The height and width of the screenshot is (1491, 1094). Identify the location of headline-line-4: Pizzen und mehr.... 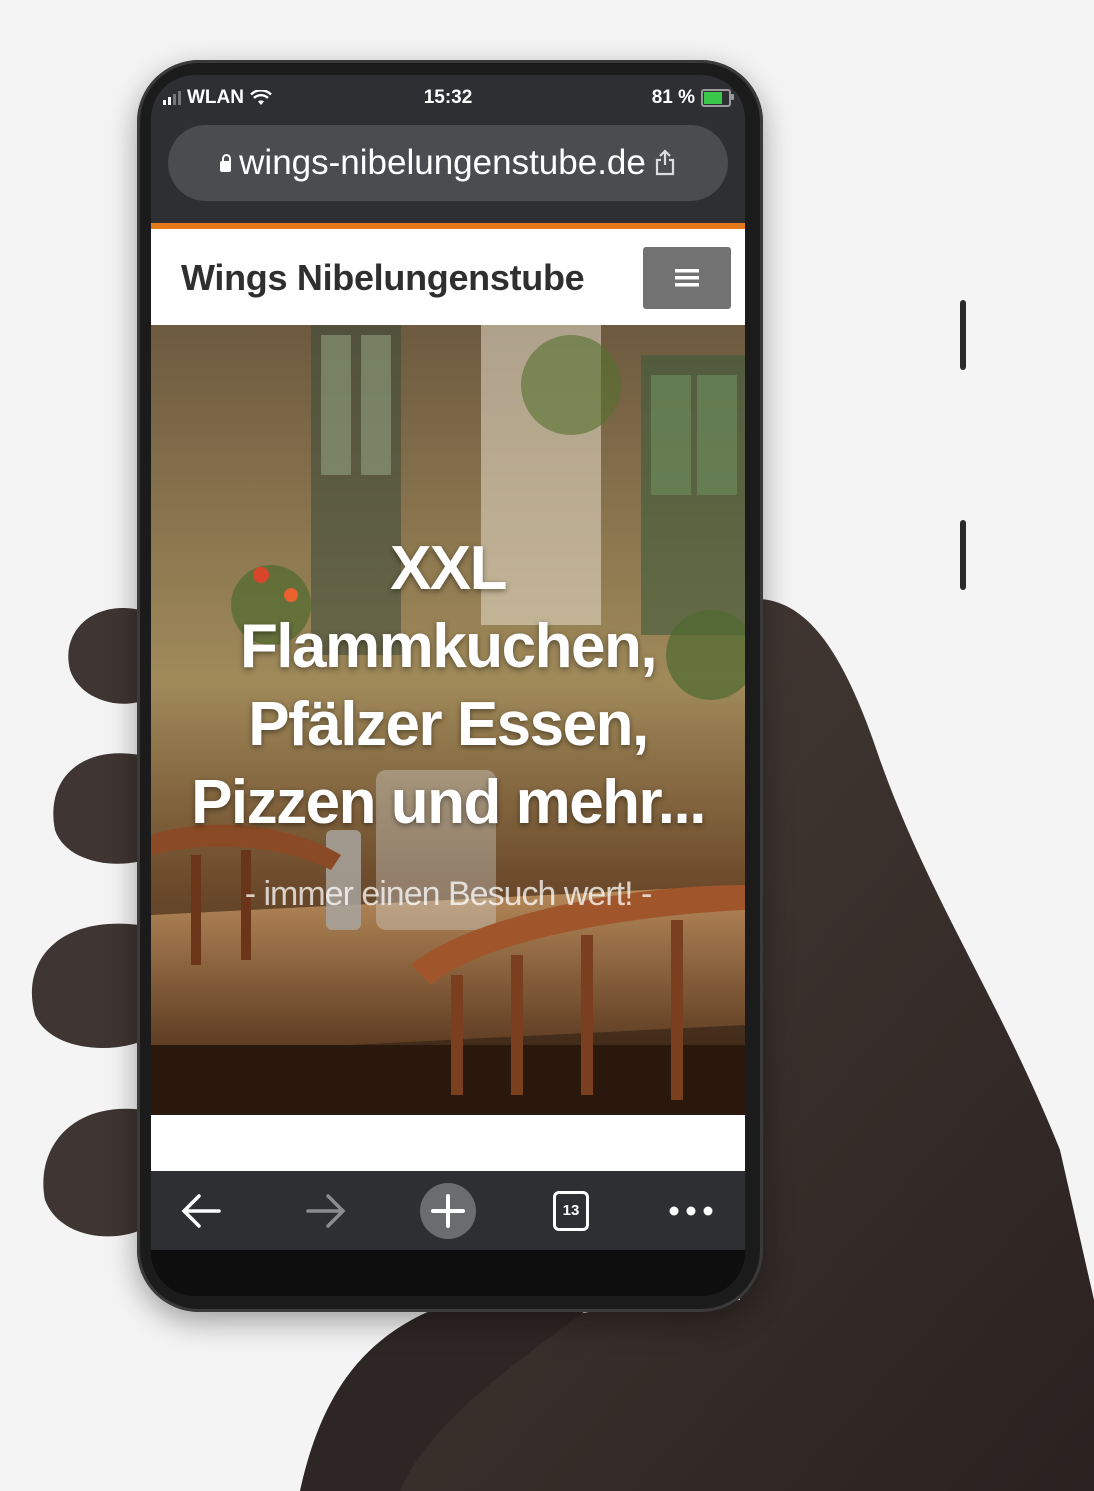
(448, 802).